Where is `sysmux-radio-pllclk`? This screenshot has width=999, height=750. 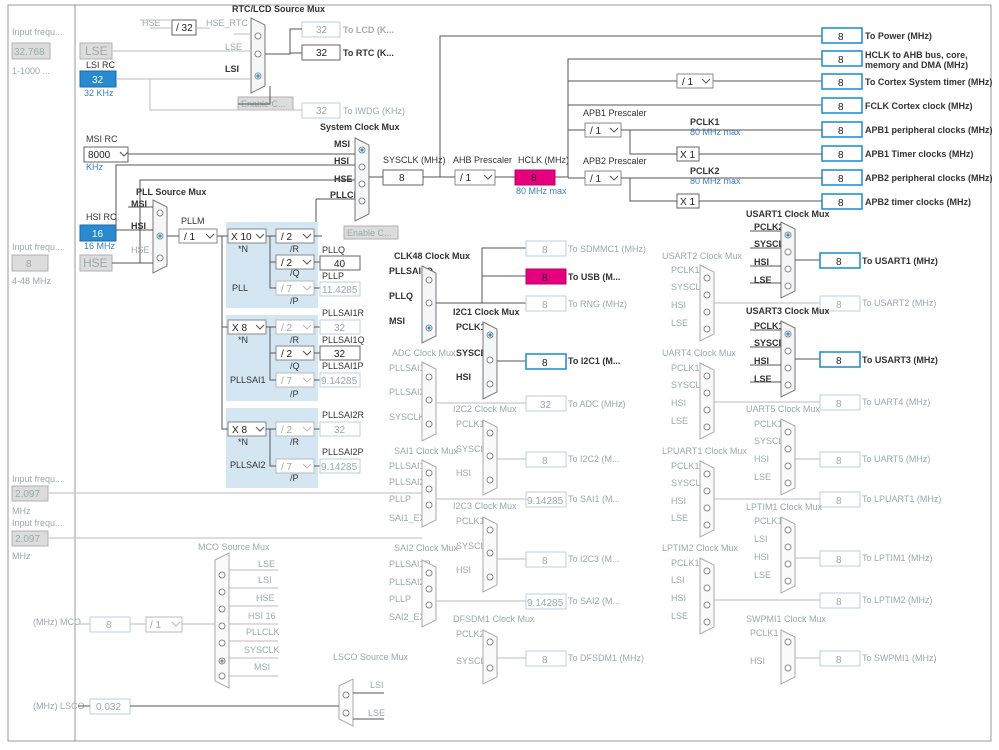 sysmux-radio-pllclk is located at coordinates (362, 201).